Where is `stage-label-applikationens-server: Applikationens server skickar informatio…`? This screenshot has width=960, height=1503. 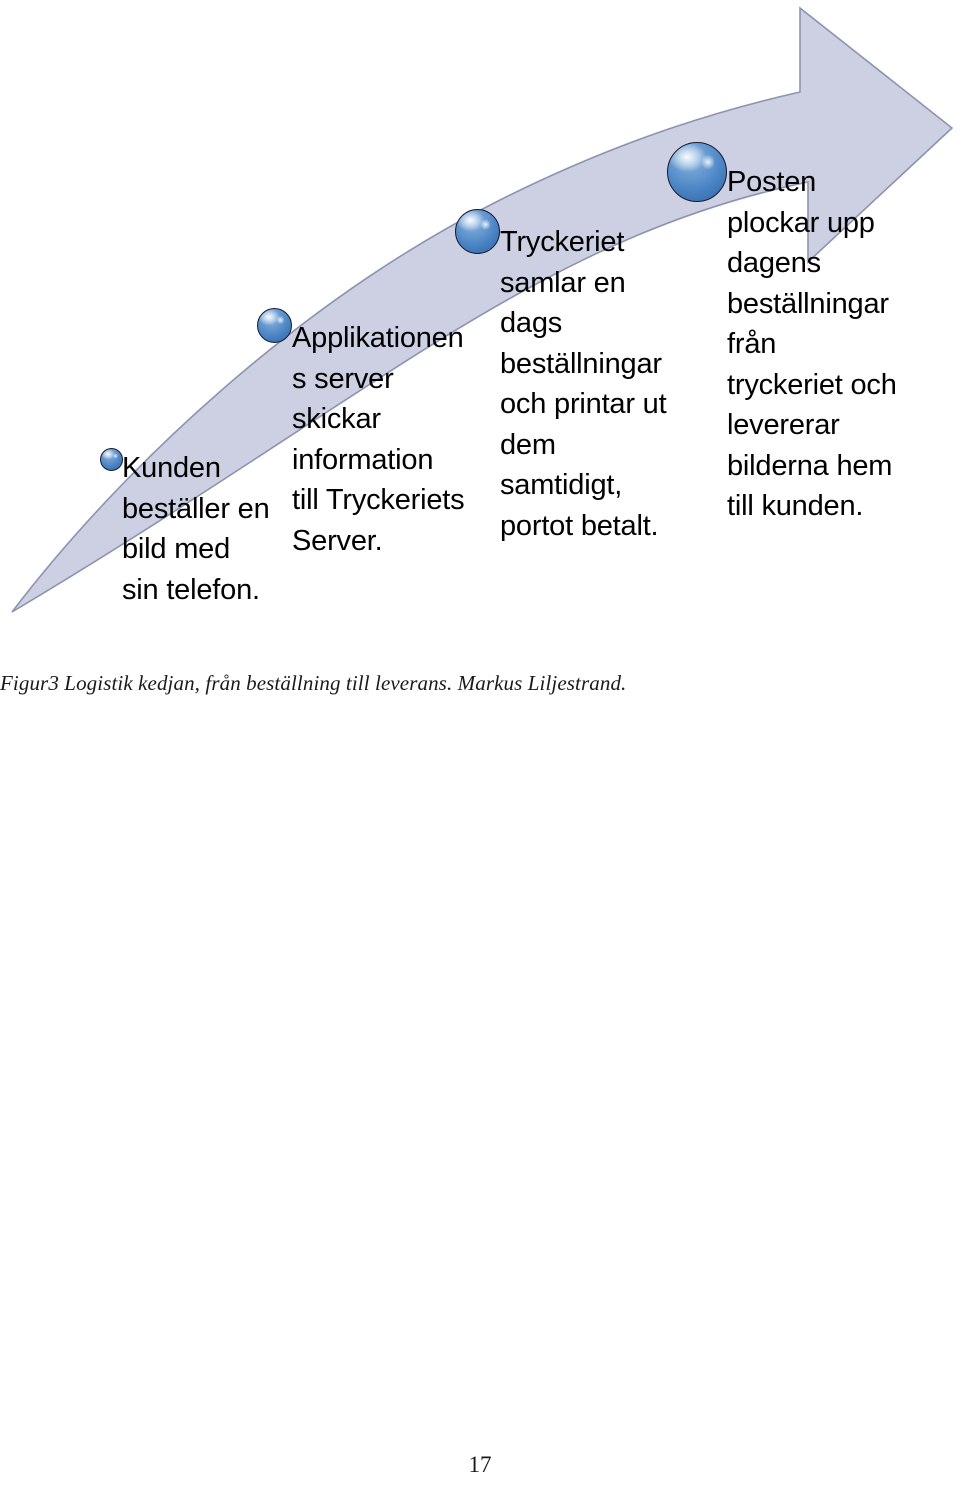 stage-label-applikationens-server: Applikationens server skickar informatio… is located at coordinates (378, 439).